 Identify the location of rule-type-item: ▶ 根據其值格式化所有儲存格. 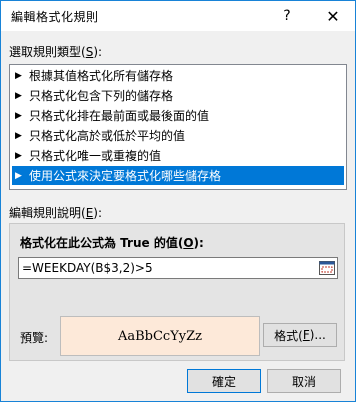
(178, 75).